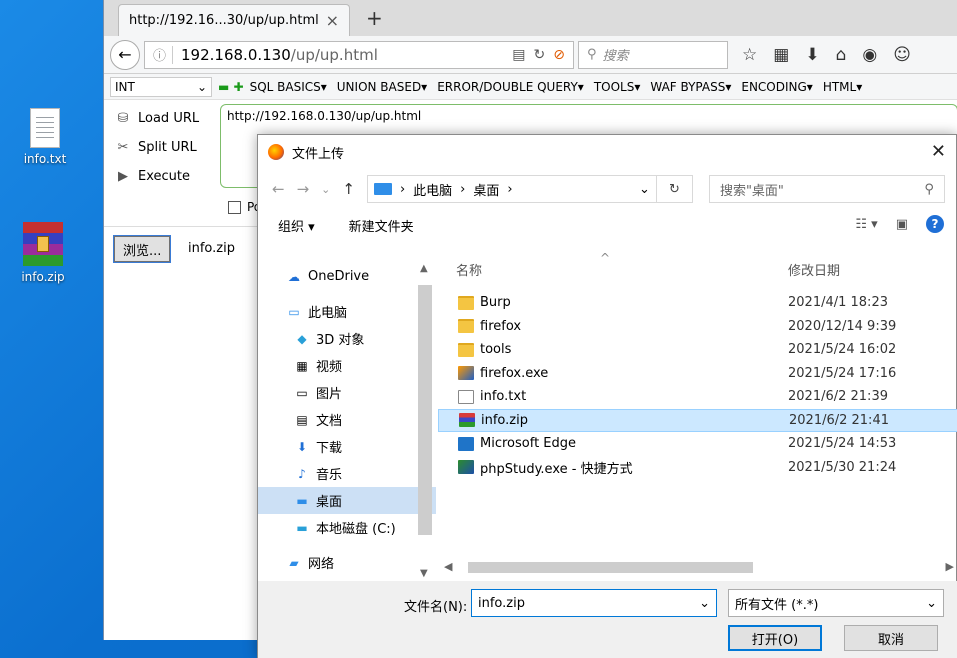 This screenshot has width=957, height=658. What do you see at coordinates (511, 189) in the screenshot?
I see `breadcrumb: › 此电脑 › 桌面 › ⌄` at bounding box center [511, 189].